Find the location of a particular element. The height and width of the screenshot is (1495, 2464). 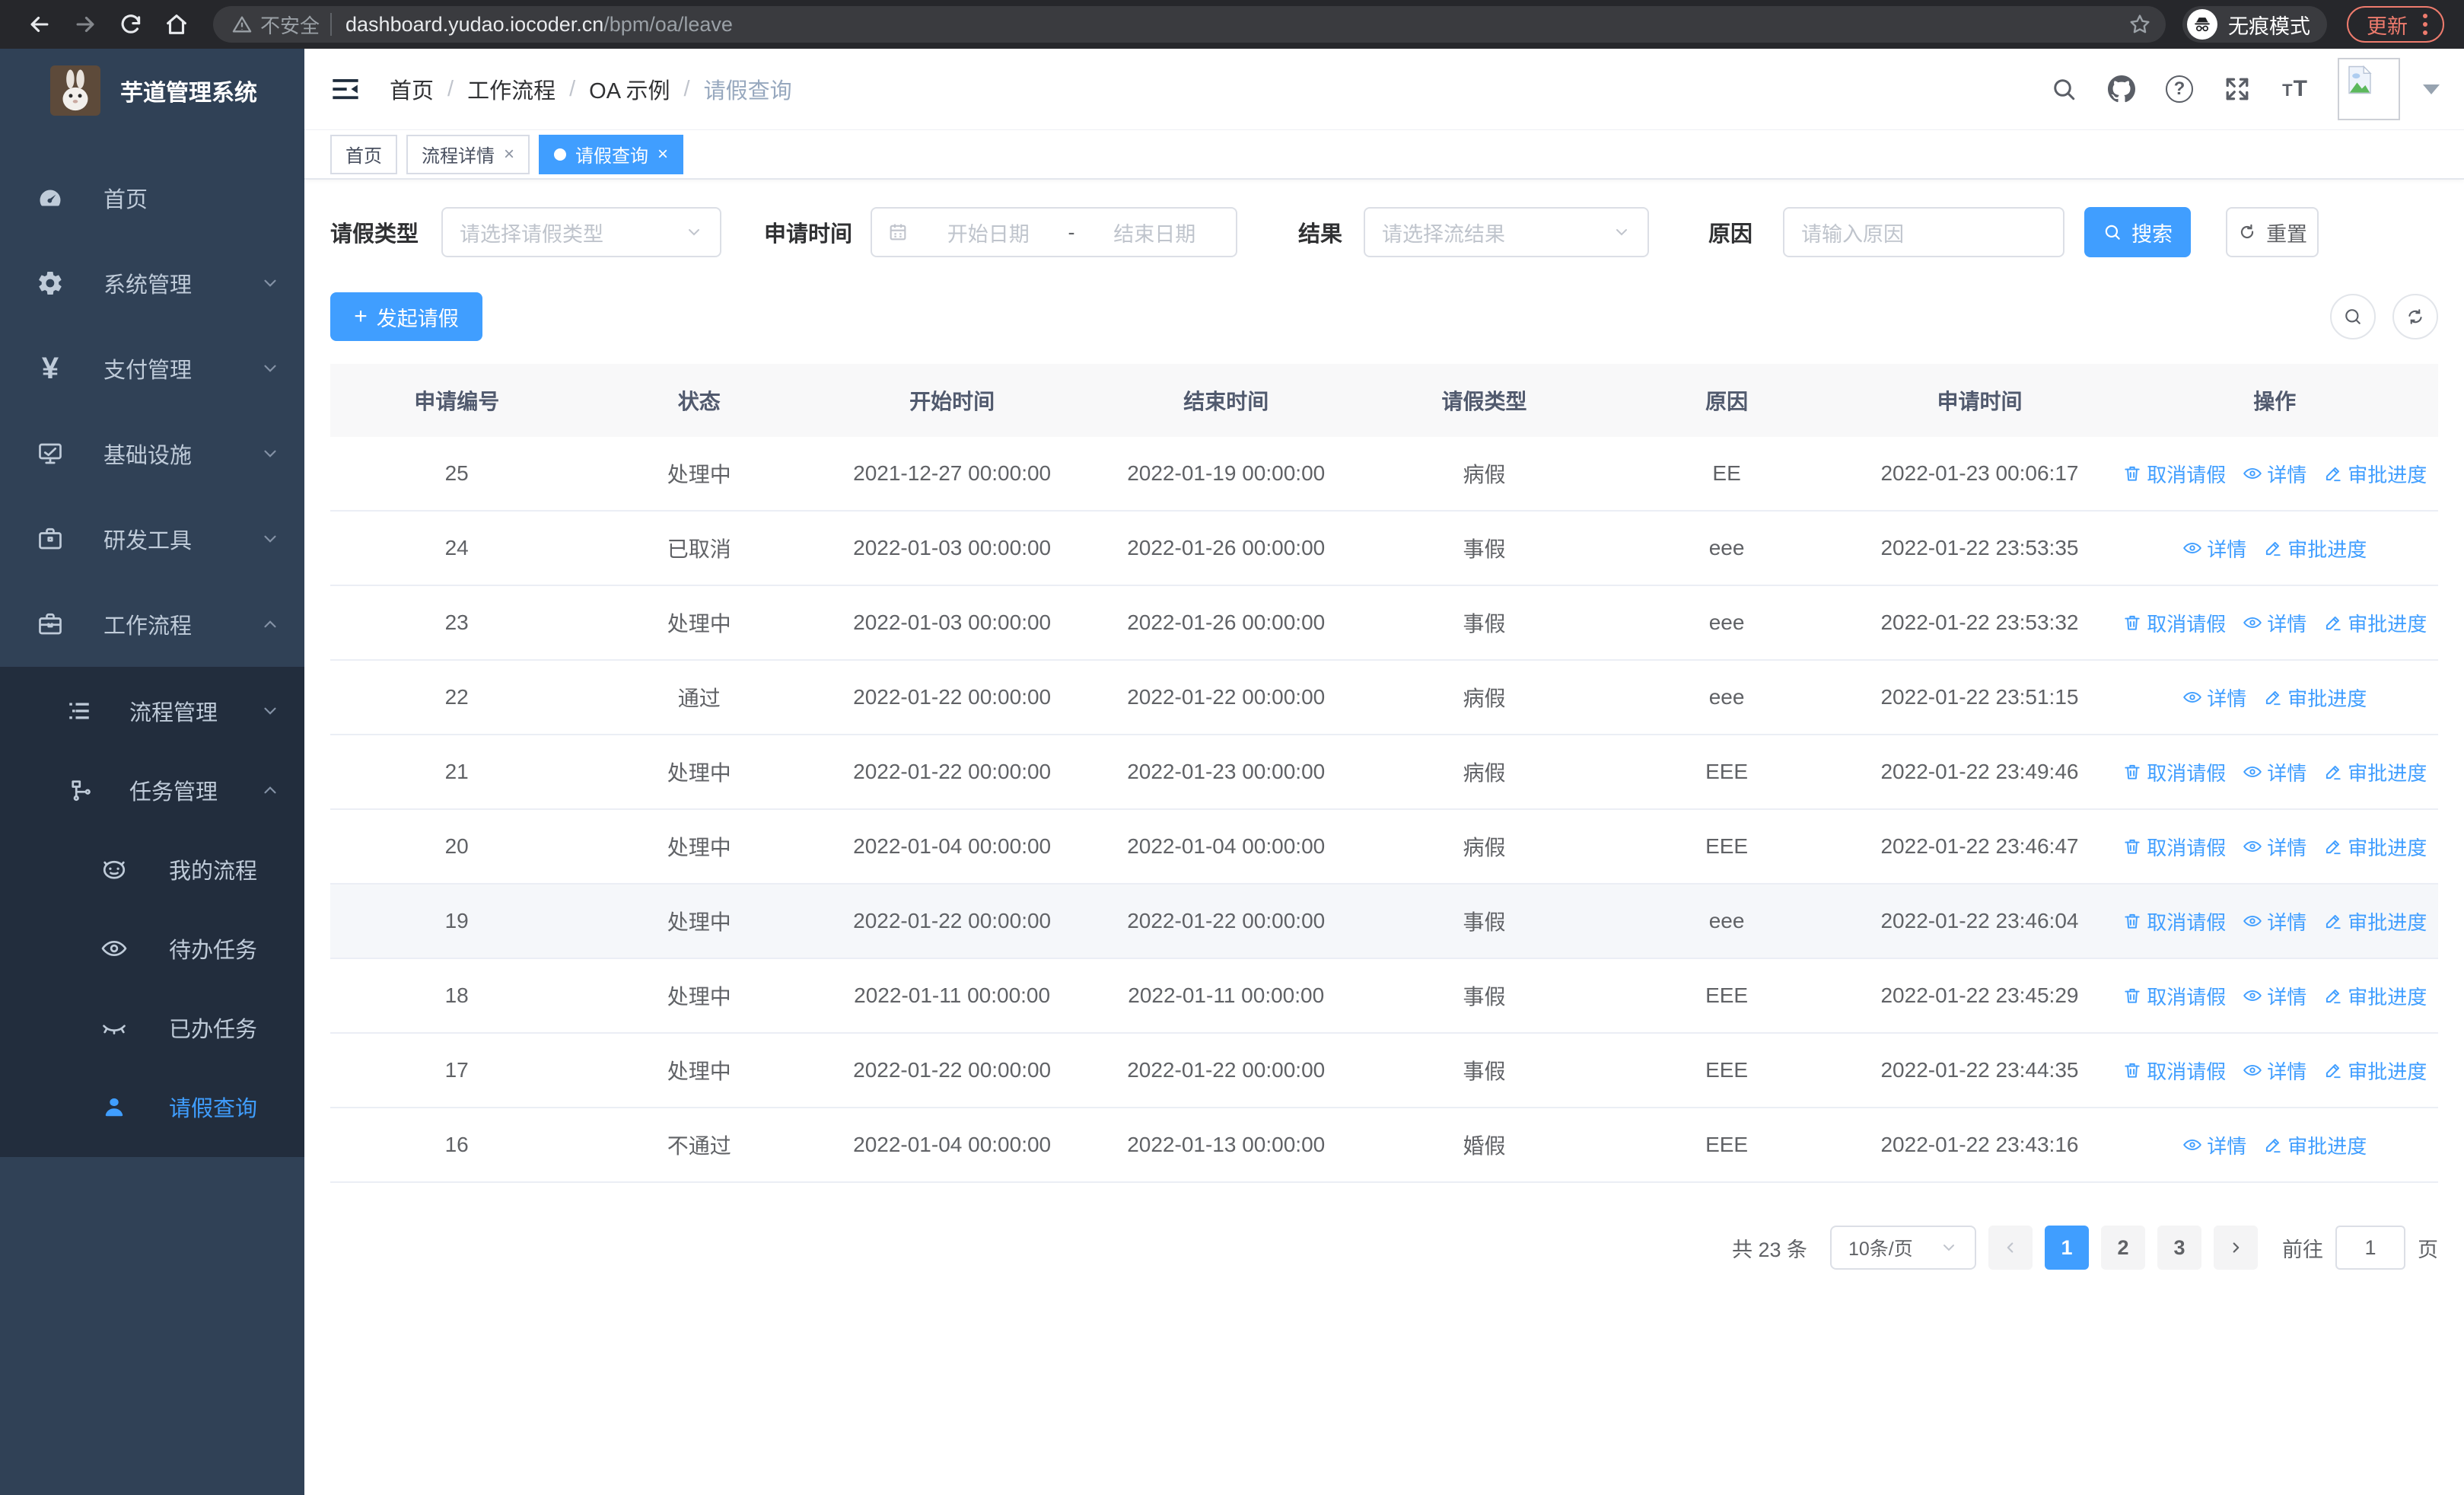

next-page-button is located at coordinates (2236, 1248).